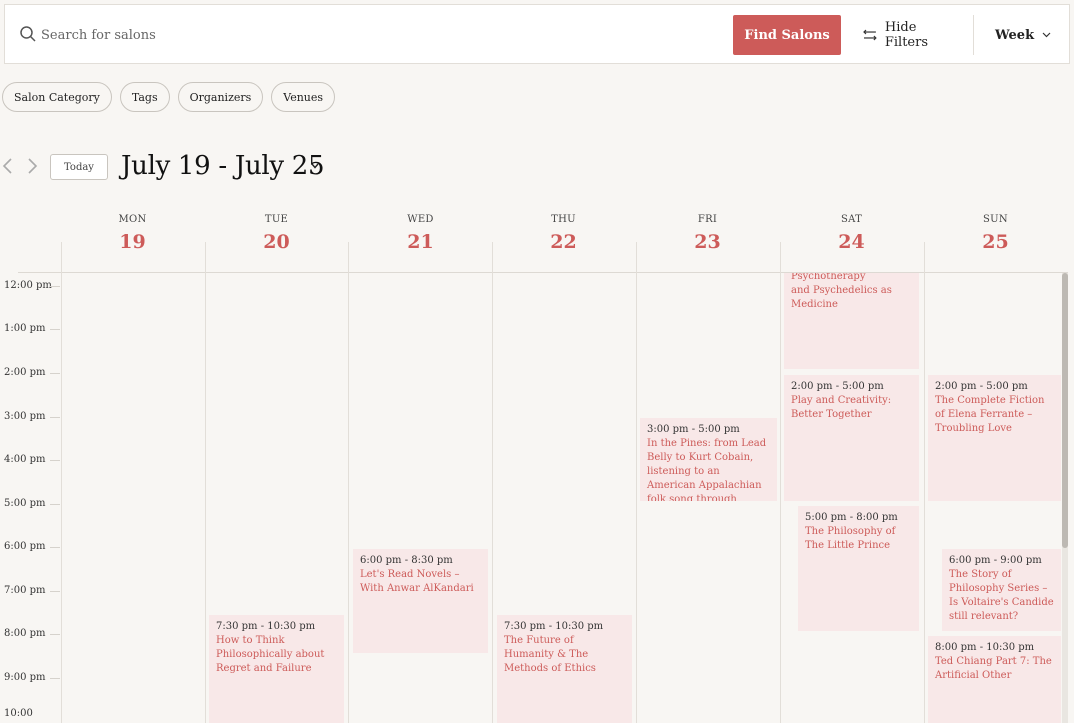  I want to click on search-input, so click(321, 35).